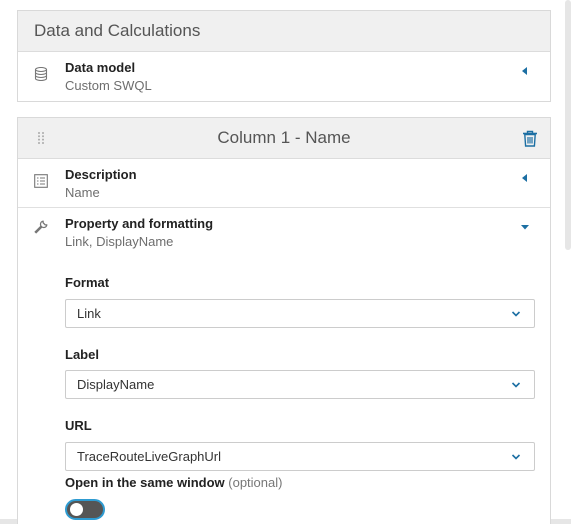  What do you see at coordinates (41, 74) in the screenshot?
I see `database-icon` at bounding box center [41, 74].